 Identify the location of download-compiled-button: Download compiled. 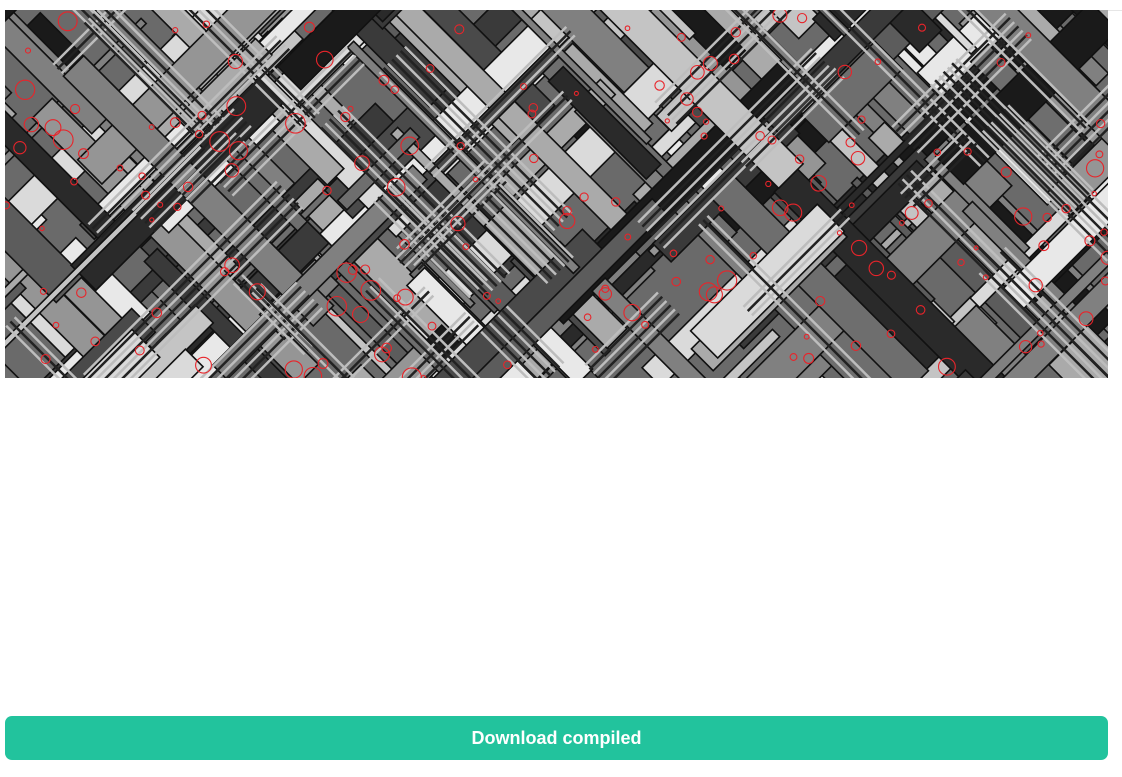
(556, 738).